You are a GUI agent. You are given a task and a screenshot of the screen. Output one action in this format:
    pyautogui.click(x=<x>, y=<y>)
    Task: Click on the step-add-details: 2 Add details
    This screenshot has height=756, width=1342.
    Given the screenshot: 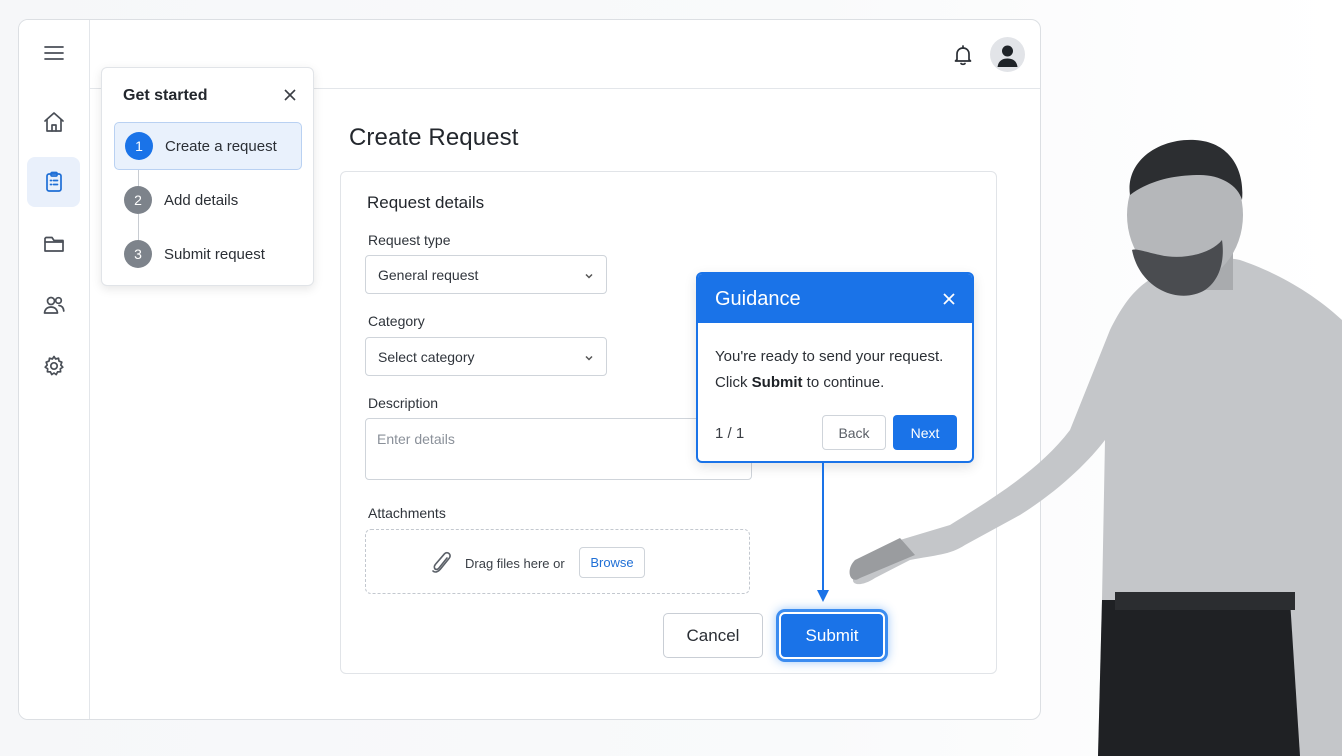 What is the action you would take?
    pyautogui.click(x=208, y=200)
    